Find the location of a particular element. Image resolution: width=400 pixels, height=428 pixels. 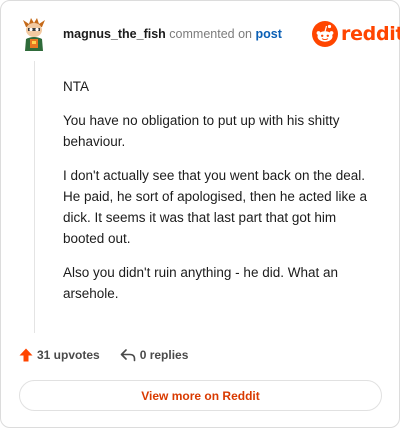

reddit-snoo-icon is located at coordinates (325, 34).